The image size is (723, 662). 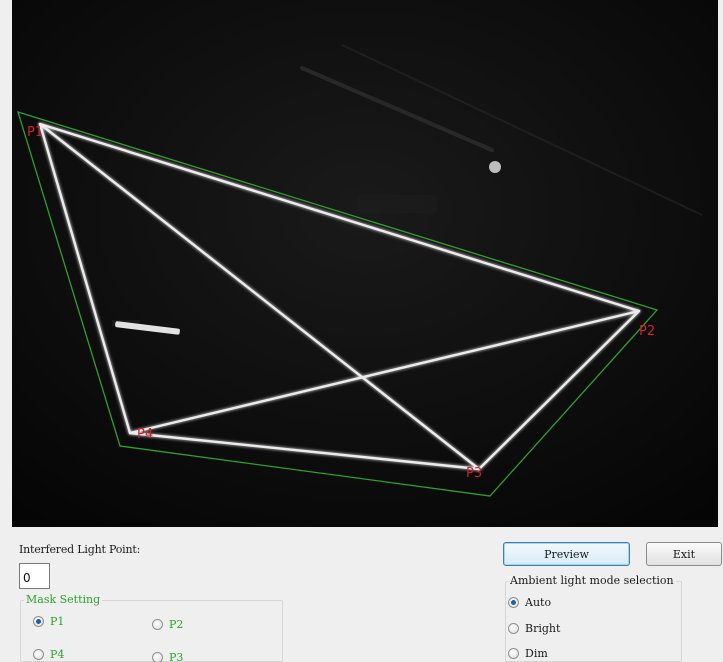 I want to click on ambient-radio-bright: Bright, so click(x=534, y=628).